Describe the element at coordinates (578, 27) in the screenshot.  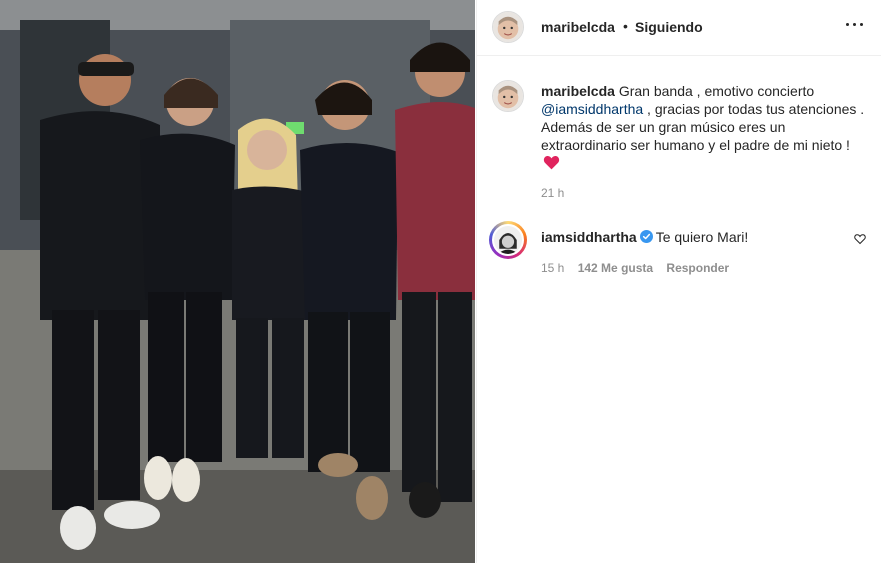
I see `author-username: maribelcda` at that location.